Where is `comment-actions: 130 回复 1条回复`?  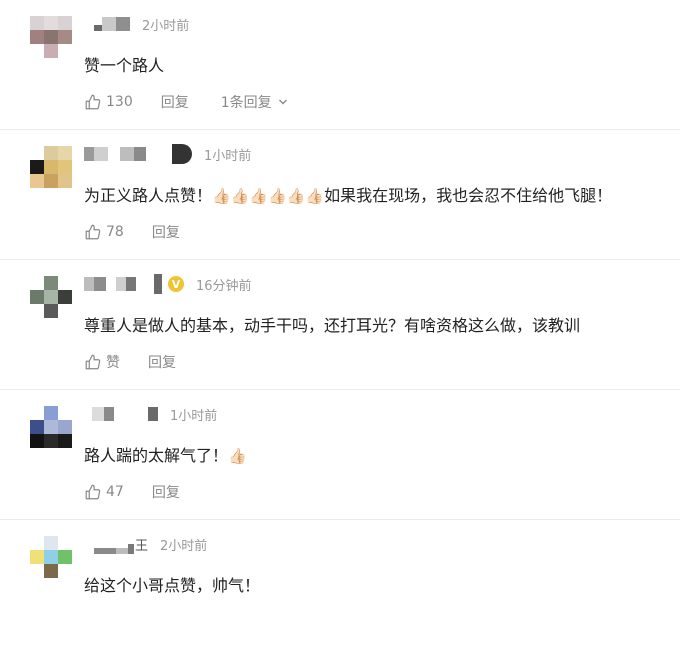 comment-actions: 130 回复 1条回复 is located at coordinates (186, 102).